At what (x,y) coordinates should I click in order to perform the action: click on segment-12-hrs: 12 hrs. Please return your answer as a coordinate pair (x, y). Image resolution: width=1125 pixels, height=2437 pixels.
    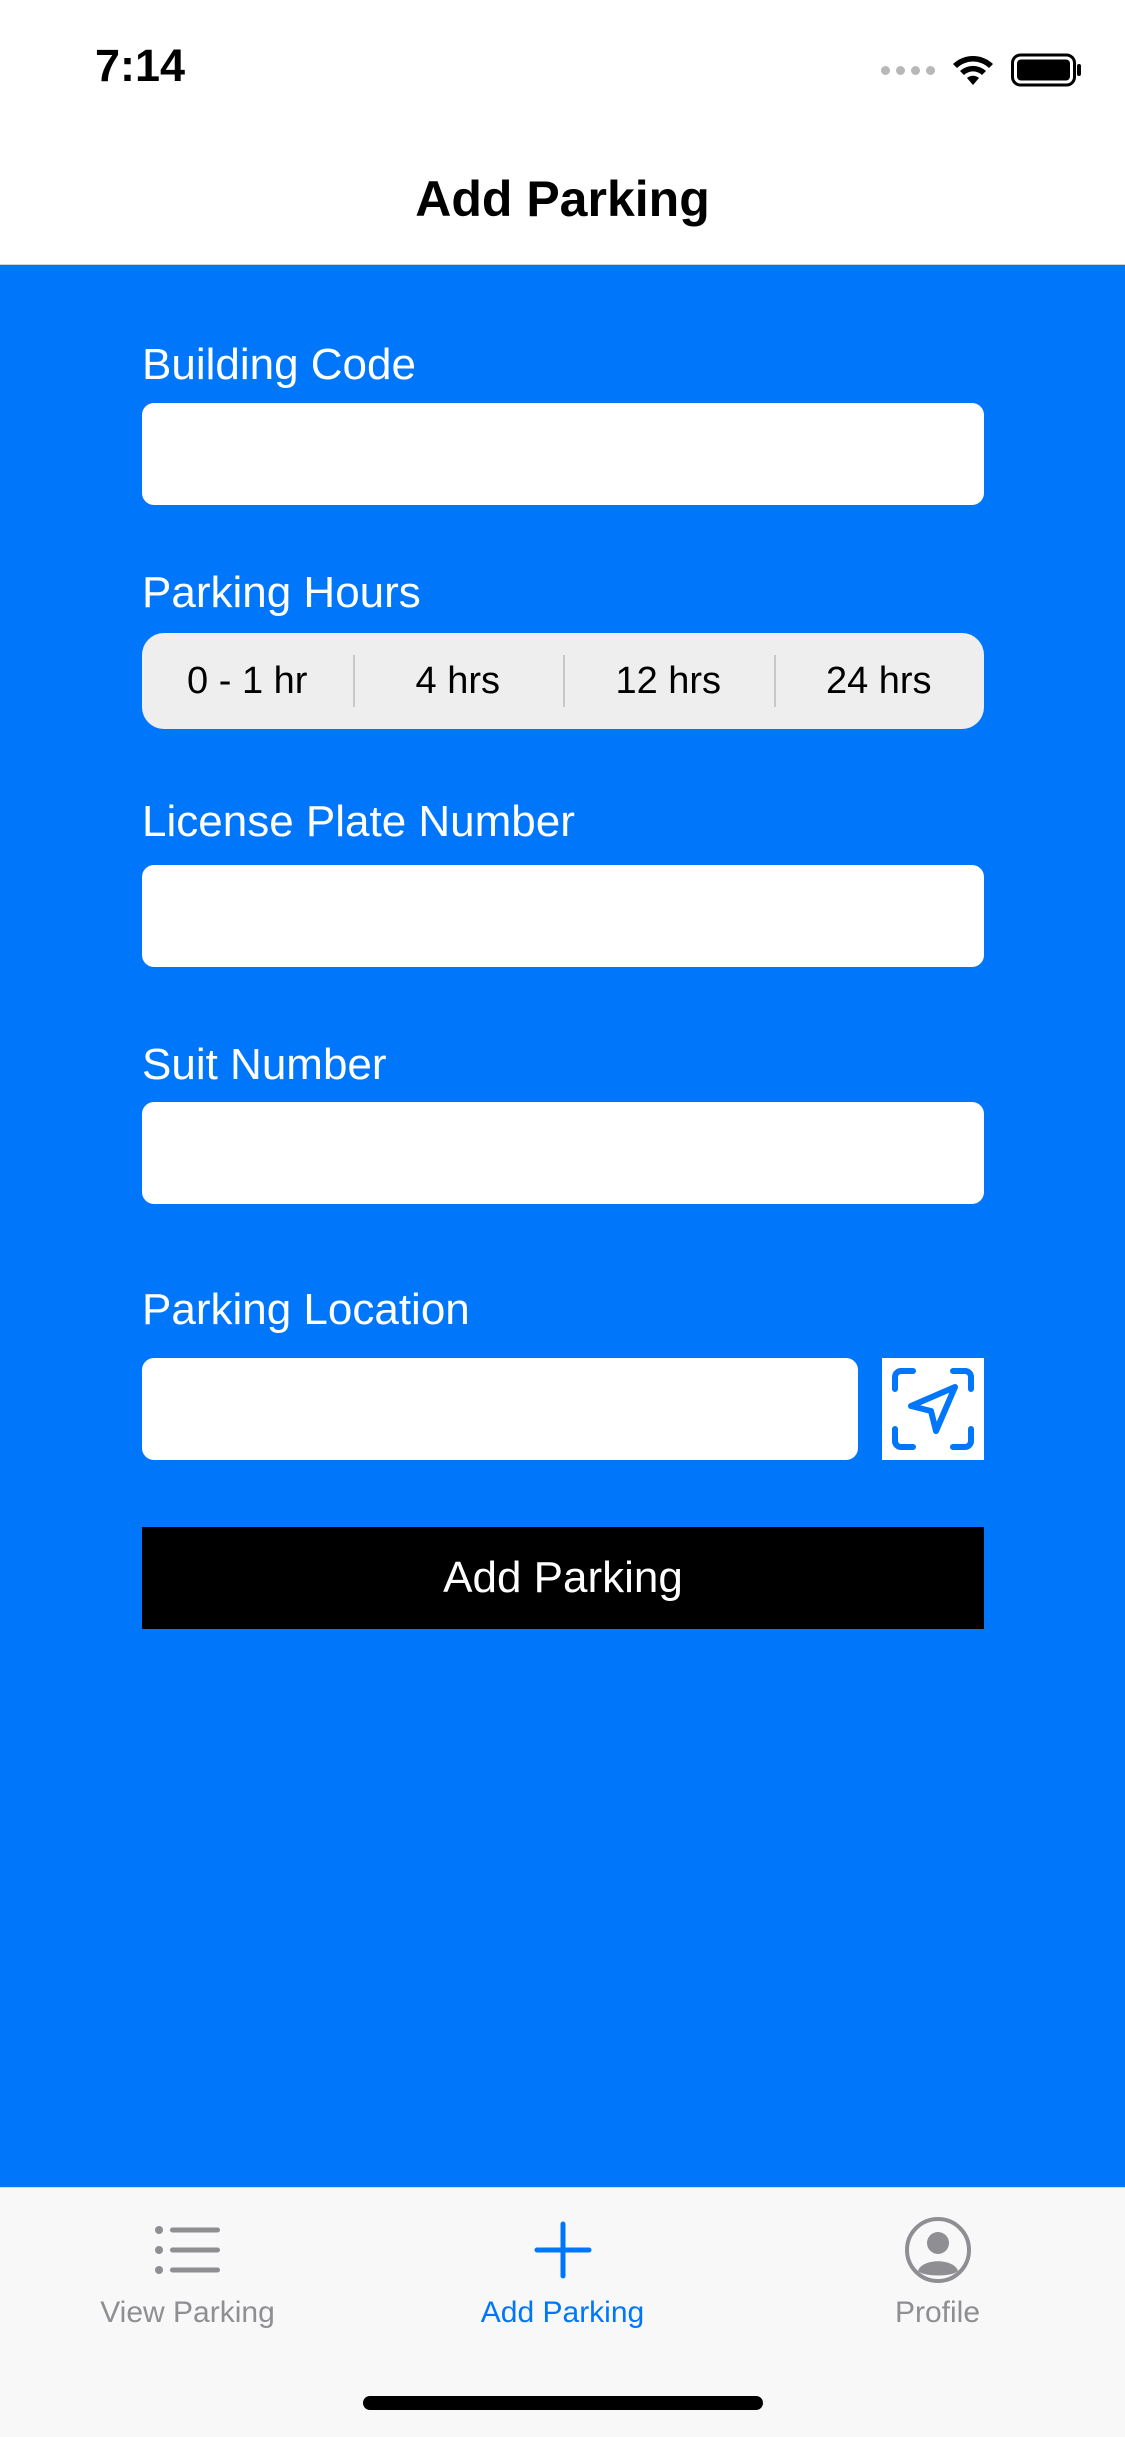
    Looking at the image, I should click on (668, 681).